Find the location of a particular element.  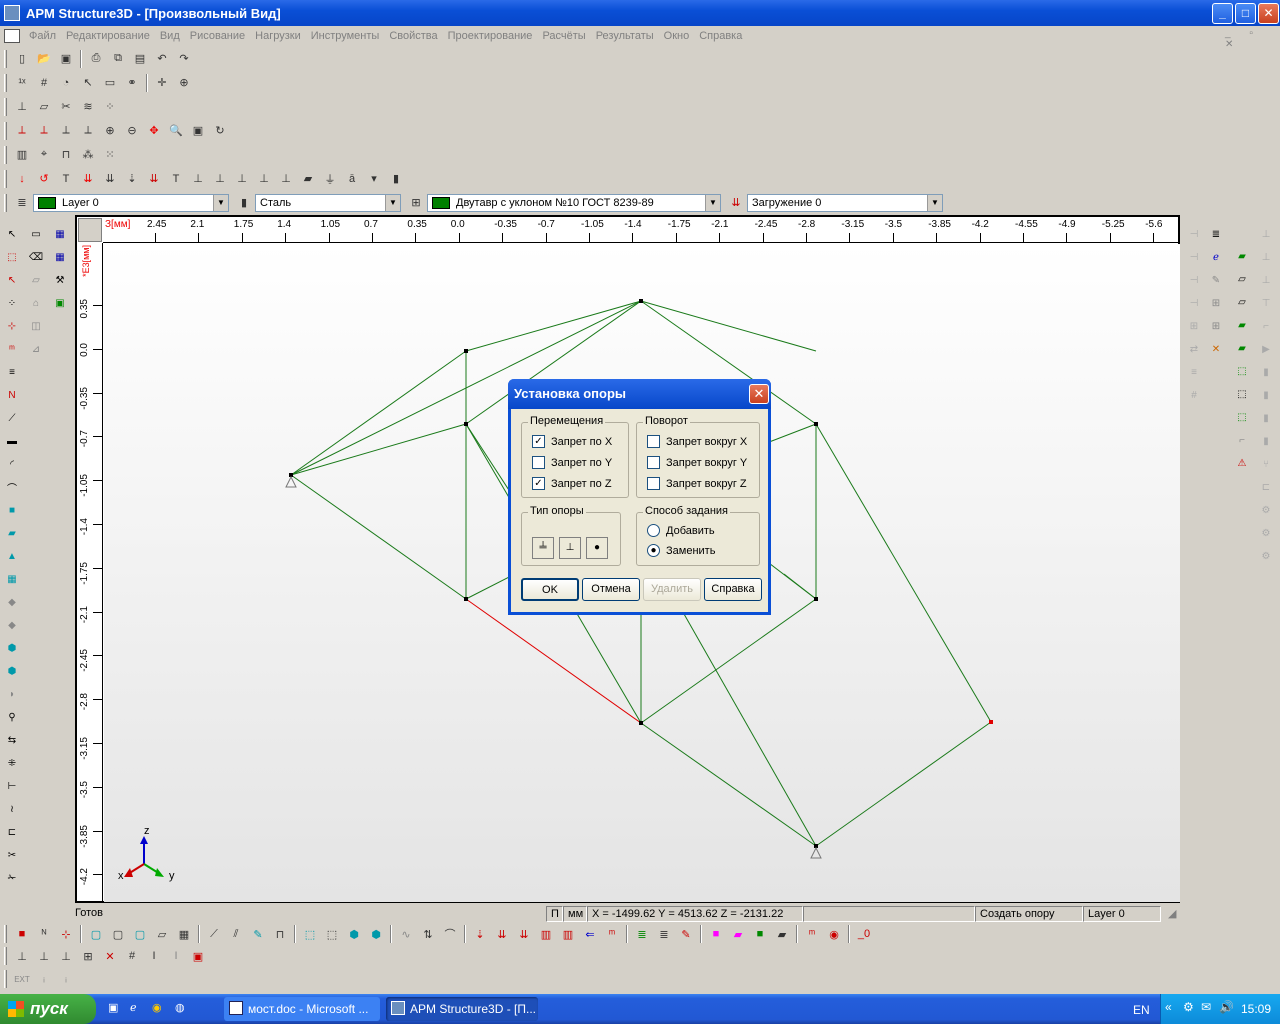

menu-draw: Рисование is located at coordinates (217, 36).